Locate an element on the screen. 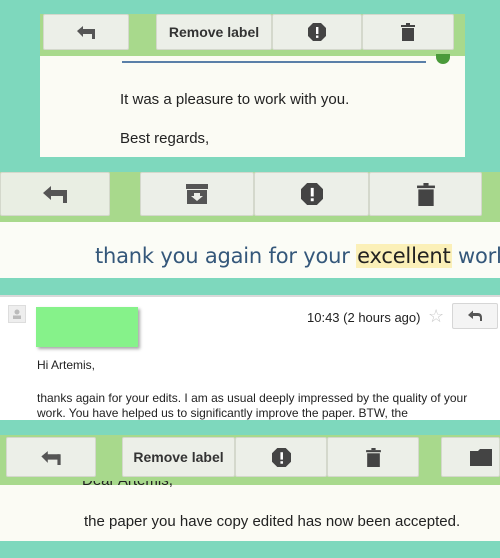  move-to-folder-button is located at coordinates (470, 457).